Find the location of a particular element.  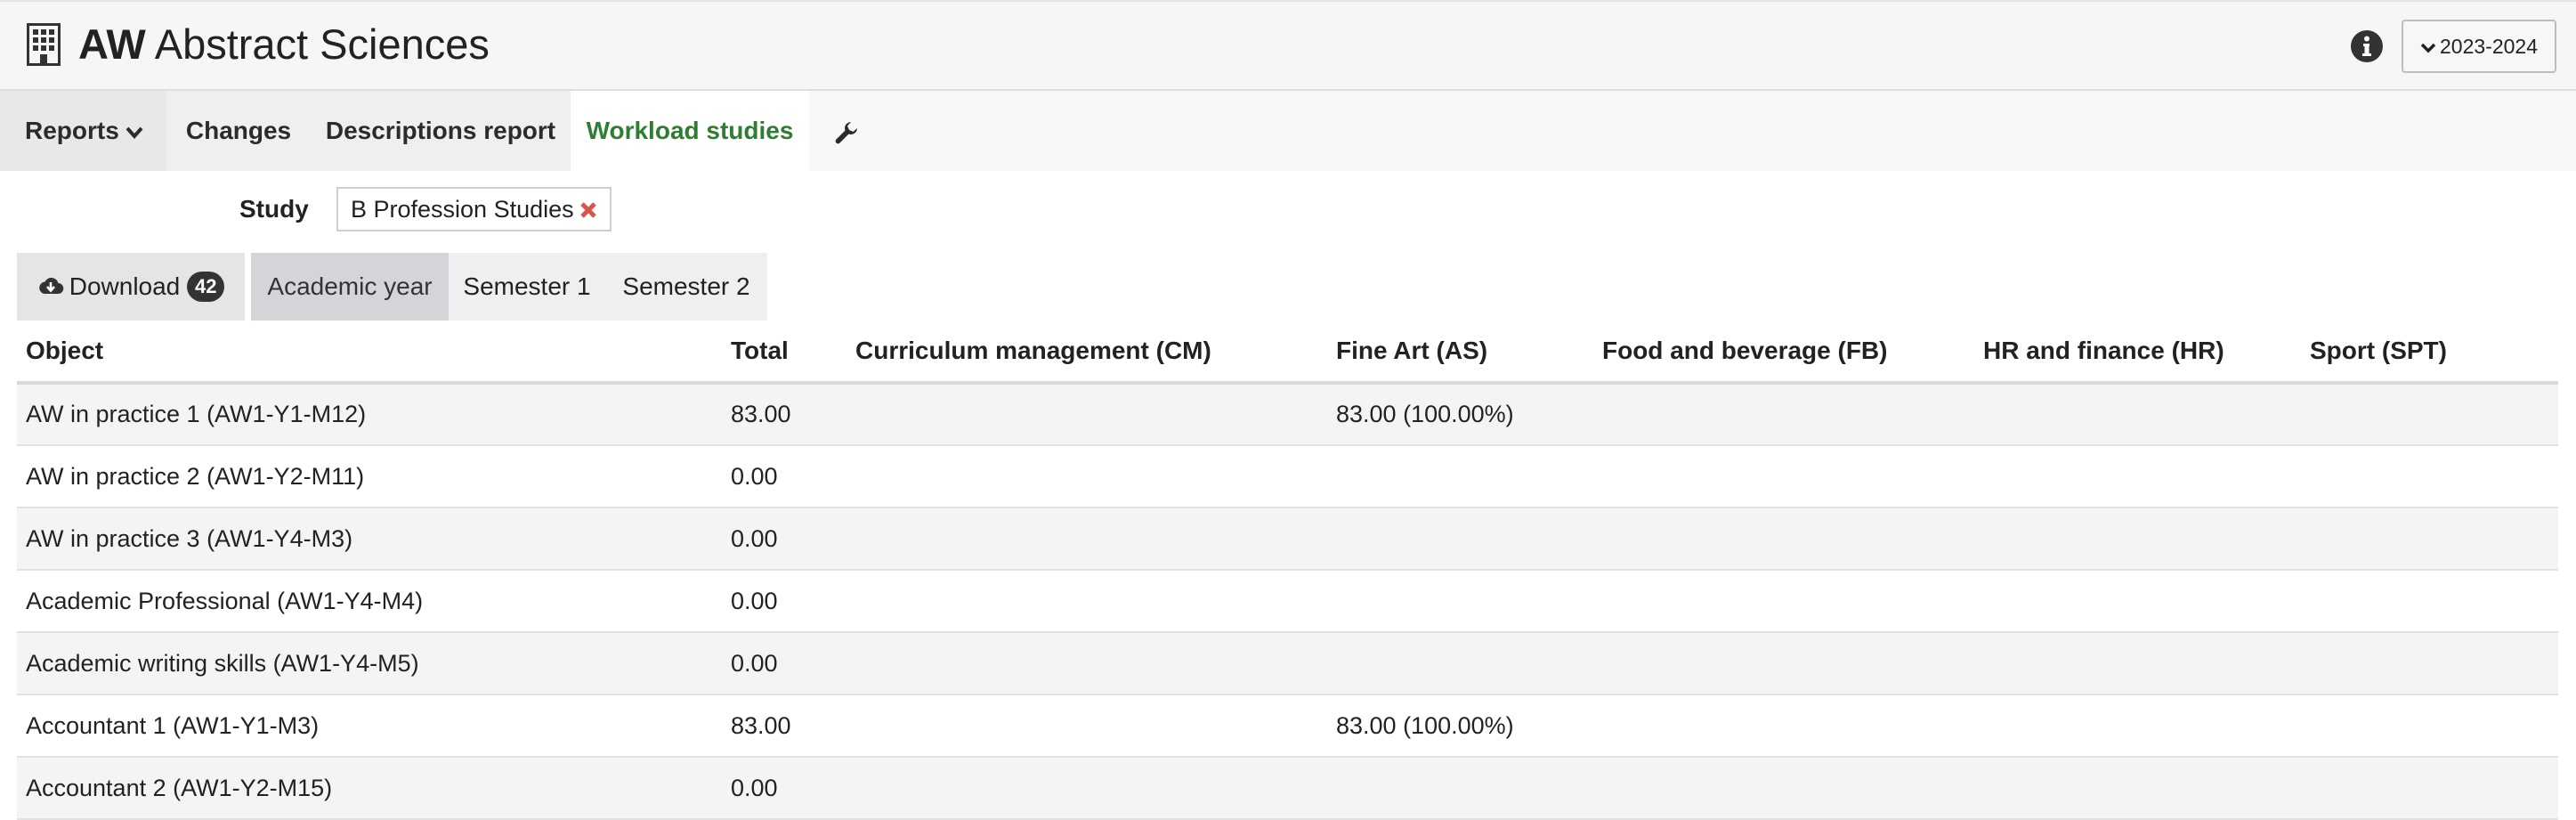

cloud-download-icon is located at coordinates (50, 286).